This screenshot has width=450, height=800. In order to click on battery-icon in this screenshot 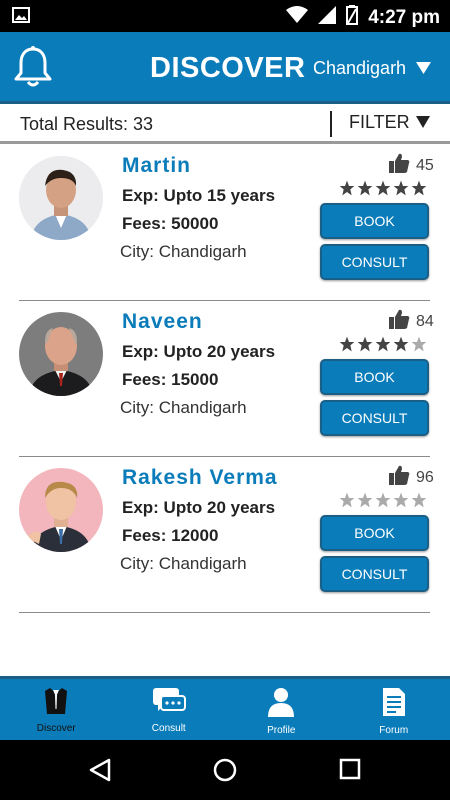, I will do `click(352, 17)`.